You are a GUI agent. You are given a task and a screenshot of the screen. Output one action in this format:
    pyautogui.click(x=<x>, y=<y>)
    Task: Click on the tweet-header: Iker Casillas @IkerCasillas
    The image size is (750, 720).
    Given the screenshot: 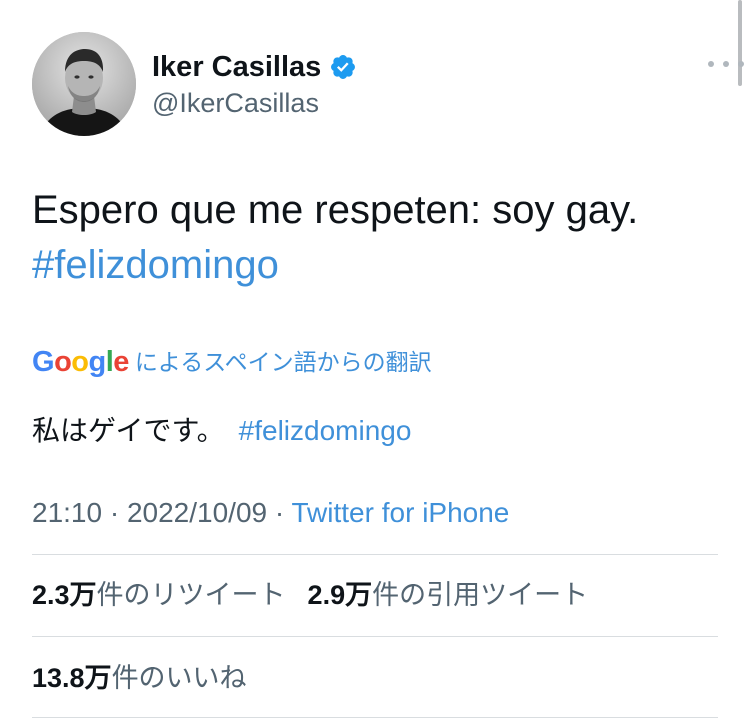 What is the action you would take?
    pyautogui.click(x=388, y=85)
    